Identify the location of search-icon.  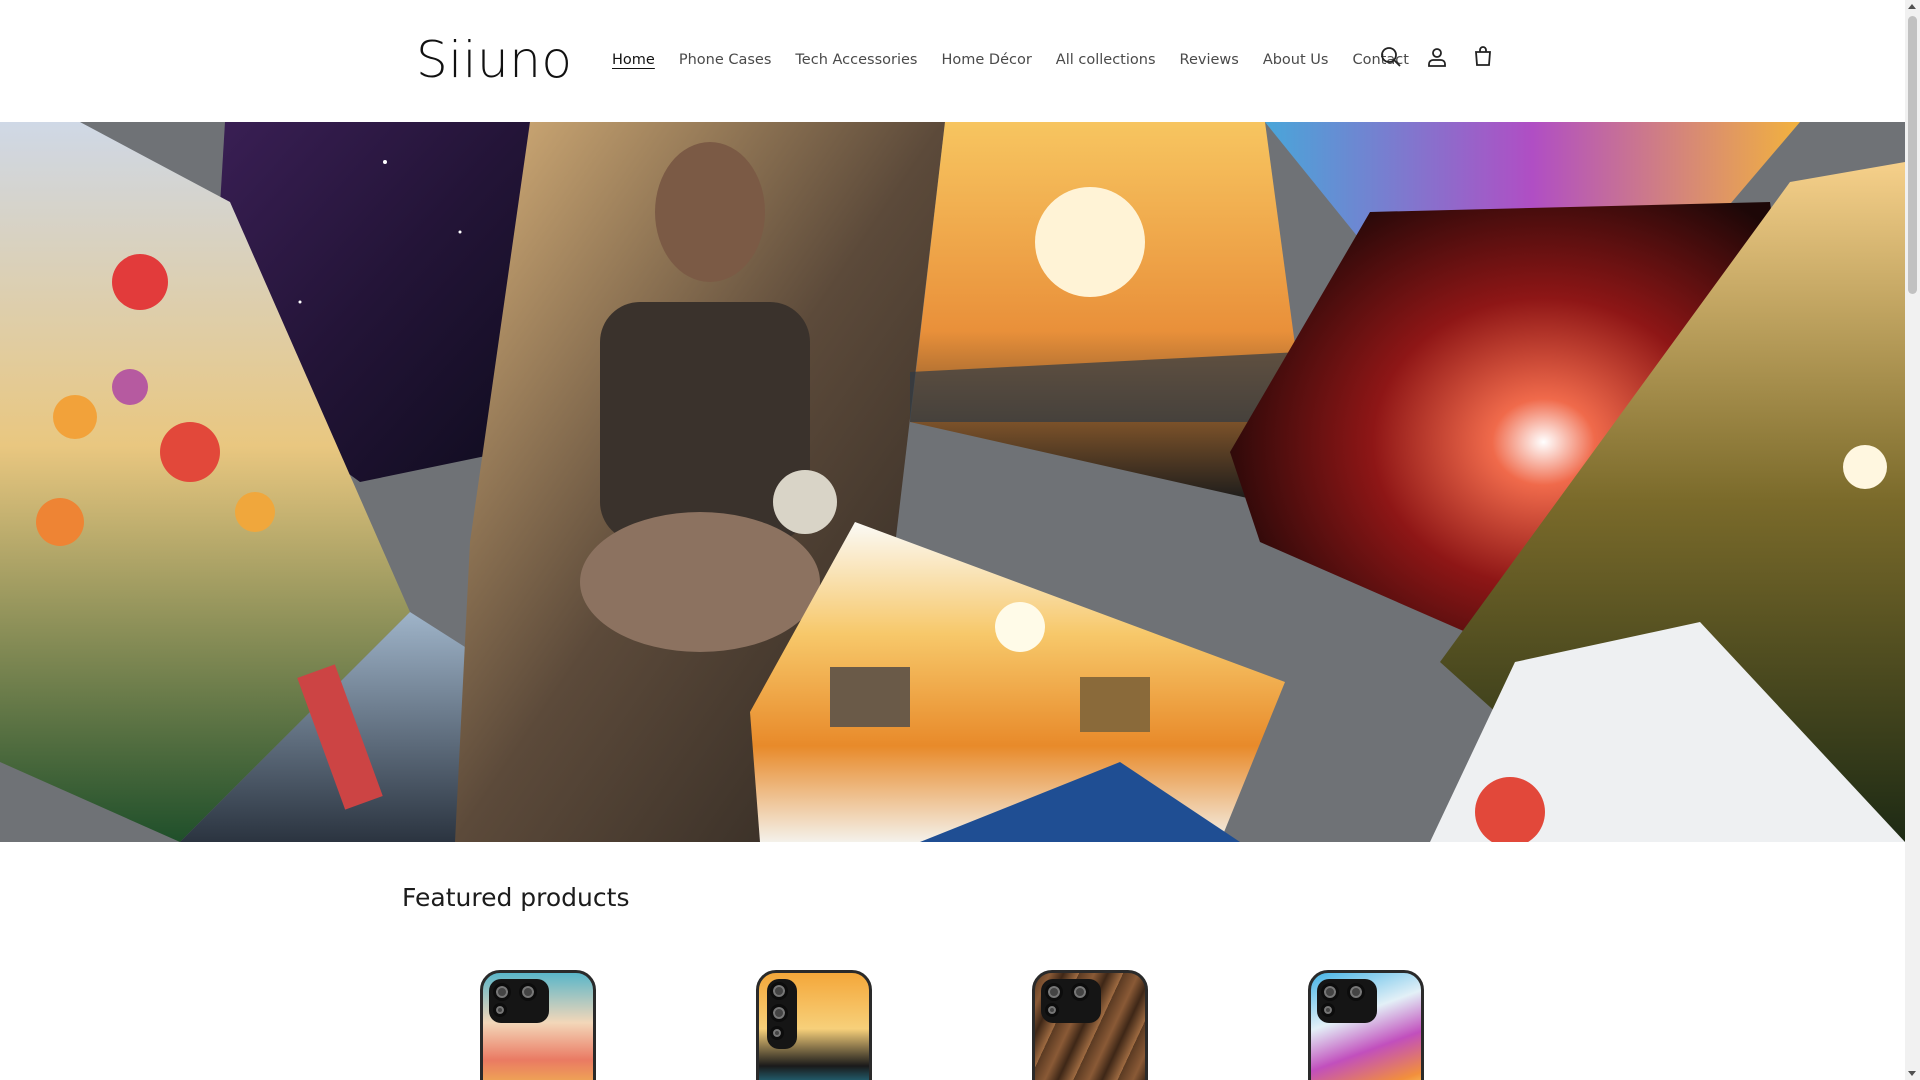
(1391, 57).